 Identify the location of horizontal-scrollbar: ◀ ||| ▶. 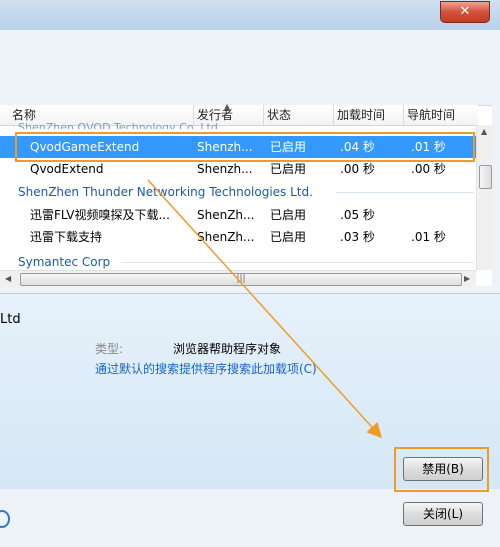
(238, 278).